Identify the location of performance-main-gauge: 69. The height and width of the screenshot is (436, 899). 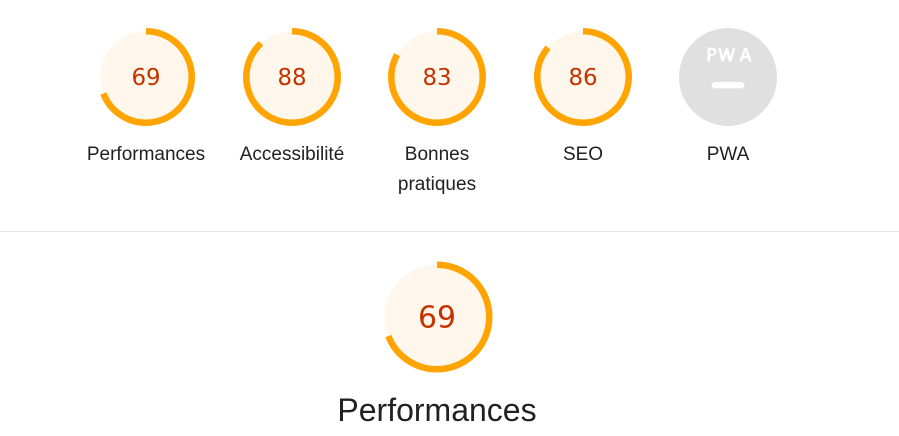
(437, 317).